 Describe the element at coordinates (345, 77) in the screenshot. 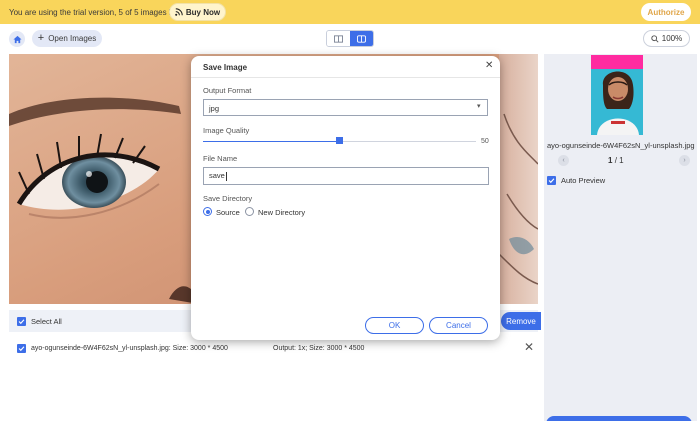

I see `dialog-divider` at that location.